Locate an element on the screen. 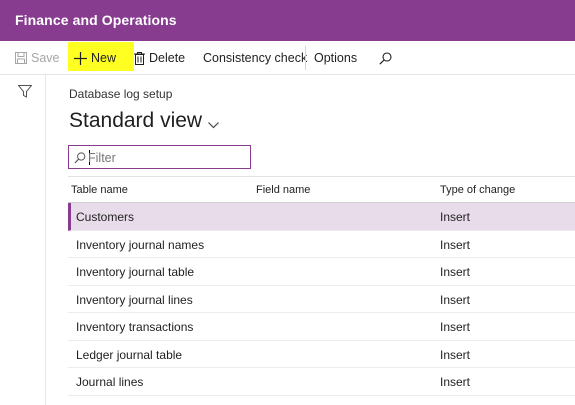 Image resolution: width=575 pixels, height=405 pixels. table-row: Customers Insert is located at coordinates (321, 217).